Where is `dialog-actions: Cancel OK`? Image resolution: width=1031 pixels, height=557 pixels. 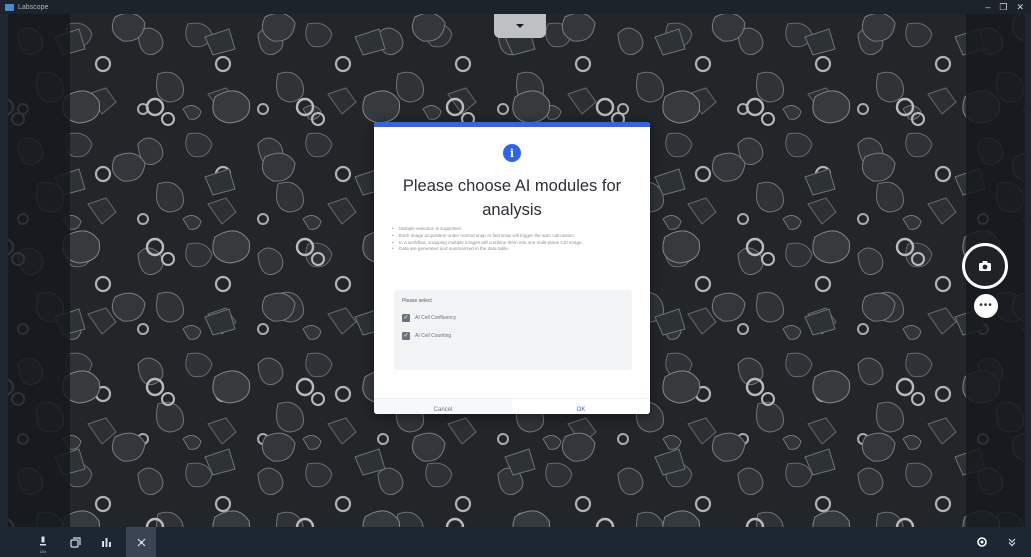 dialog-actions: Cancel OK is located at coordinates (512, 406).